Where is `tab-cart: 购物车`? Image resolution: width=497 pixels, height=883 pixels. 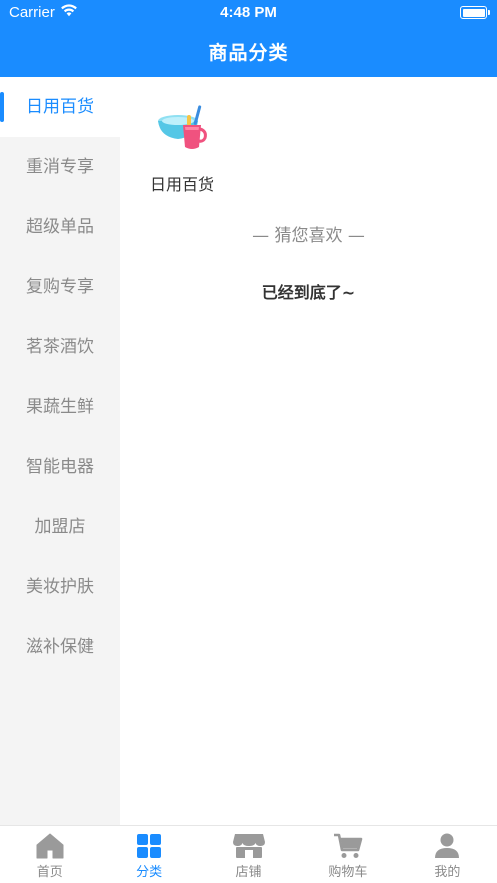
tab-cart: 购物车 is located at coordinates (347, 854).